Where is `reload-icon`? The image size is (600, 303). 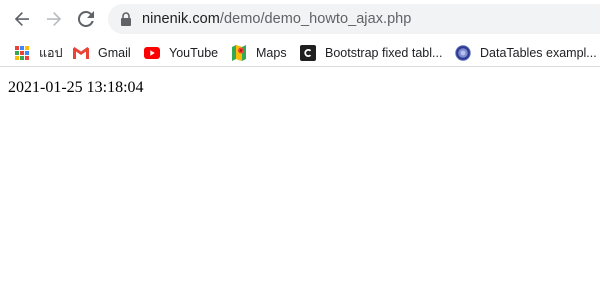
reload-icon is located at coordinates (86, 19).